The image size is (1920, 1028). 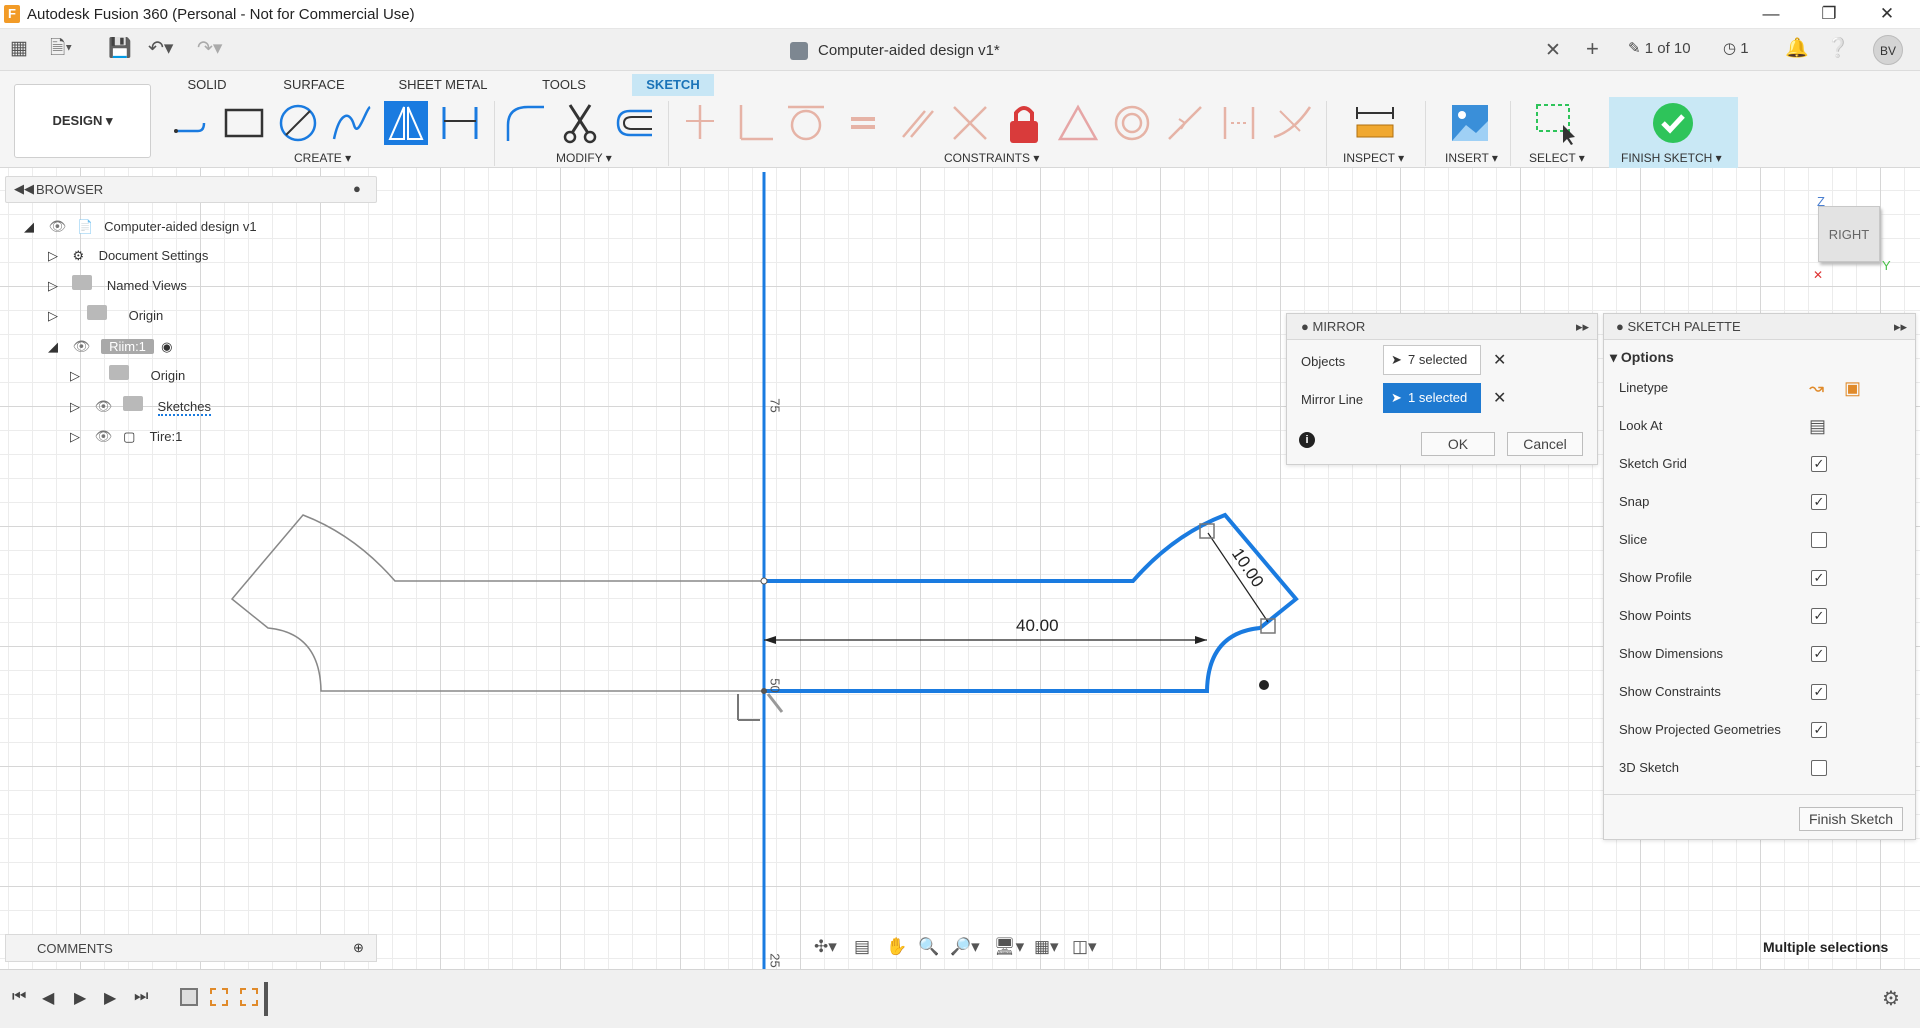 I want to click on circle-tool-icon, so click(x=298, y=123).